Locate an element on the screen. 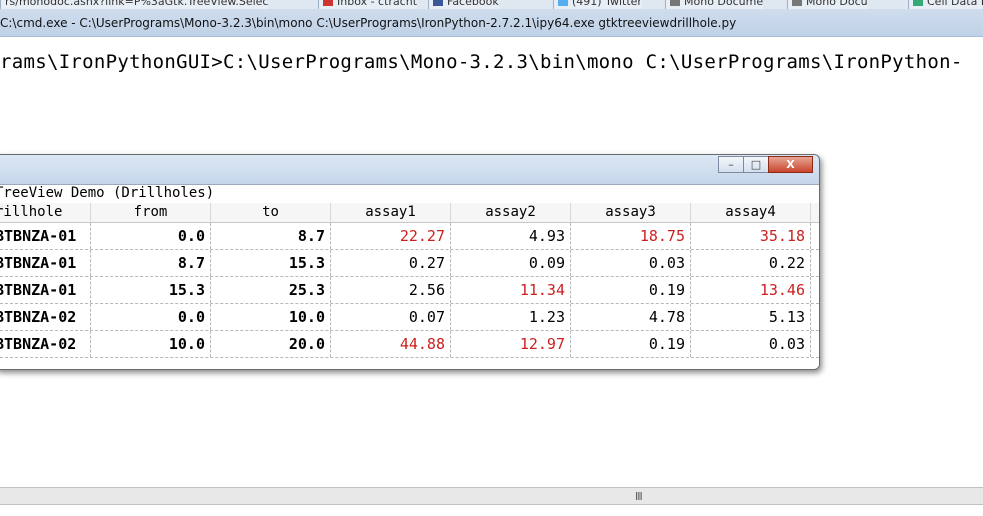 The height and width of the screenshot is (516, 983). browser-tab-label: Facebook is located at coordinates (473, 4).